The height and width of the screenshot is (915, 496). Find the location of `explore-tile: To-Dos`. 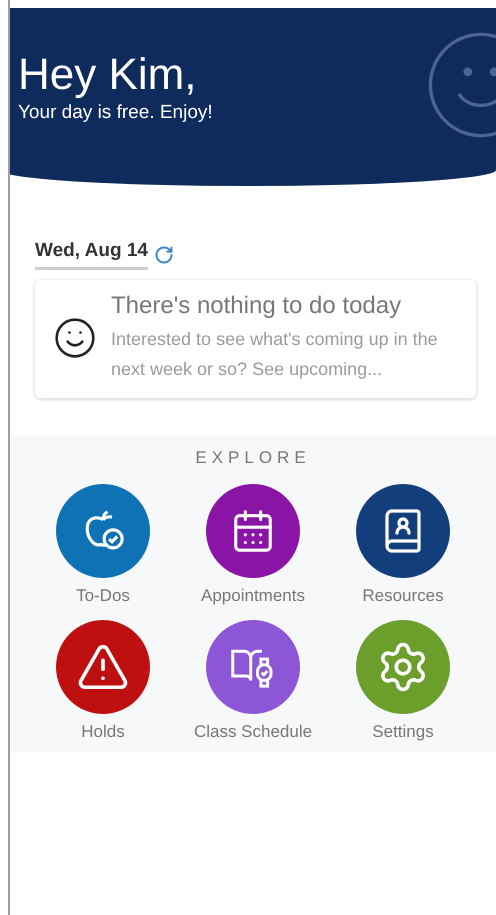

explore-tile: To-Dos is located at coordinates (103, 545).